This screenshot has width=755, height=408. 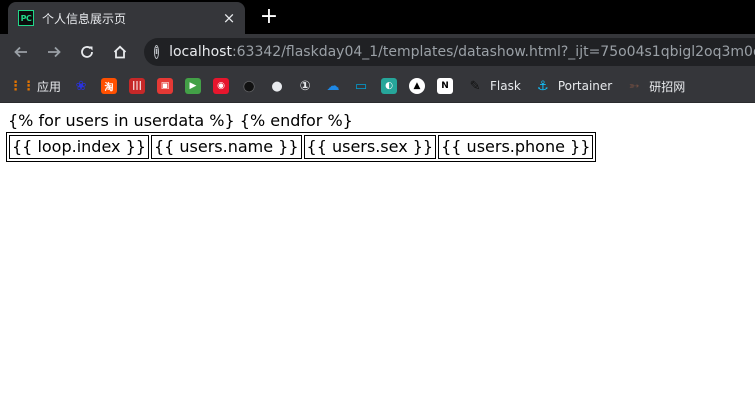 What do you see at coordinates (226, 147) in the screenshot?
I see `table-cell-name: {{ users.name }}` at bounding box center [226, 147].